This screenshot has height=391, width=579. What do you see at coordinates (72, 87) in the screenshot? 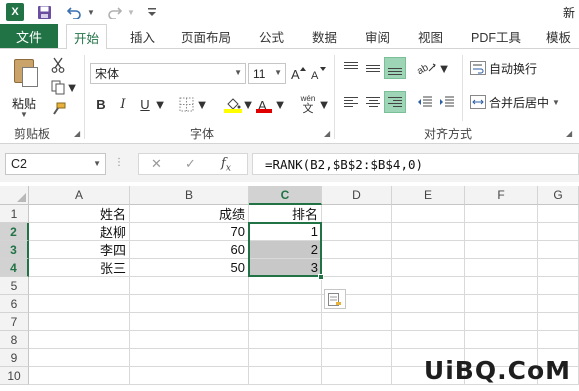
I see `copy-dropdown-icon: ▼` at bounding box center [72, 87].